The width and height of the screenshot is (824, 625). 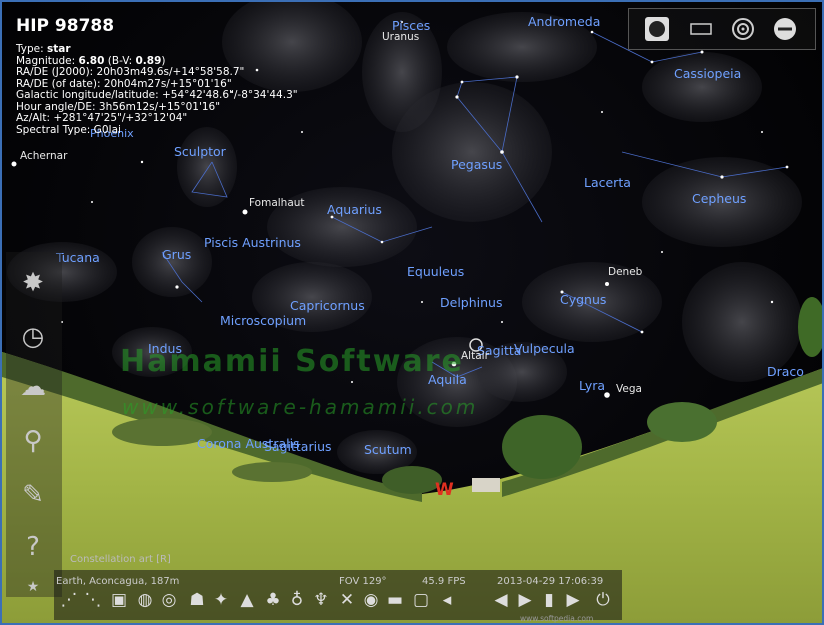 I want to click on wrench-icon: ✎, so click(x=33, y=495).